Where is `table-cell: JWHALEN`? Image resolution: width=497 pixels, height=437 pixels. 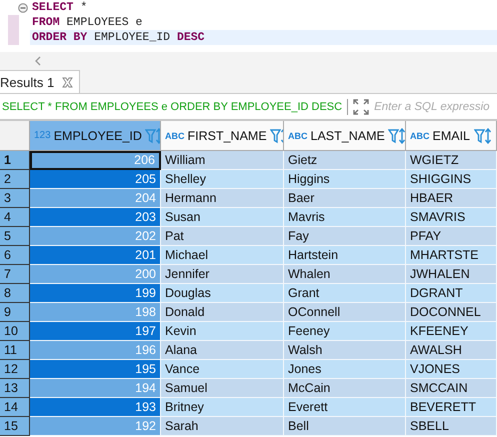 table-cell: JWHALEN is located at coordinates (451, 274).